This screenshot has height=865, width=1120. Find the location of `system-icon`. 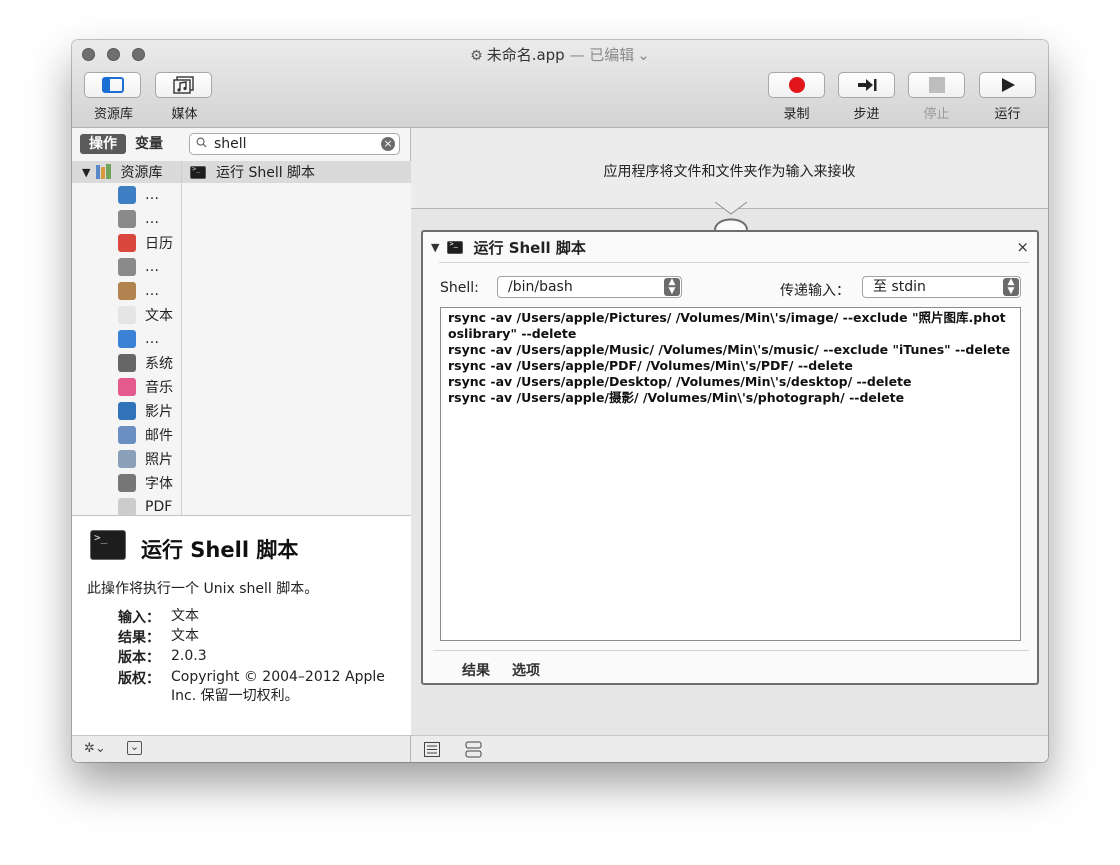

system-icon is located at coordinates (127, 363).